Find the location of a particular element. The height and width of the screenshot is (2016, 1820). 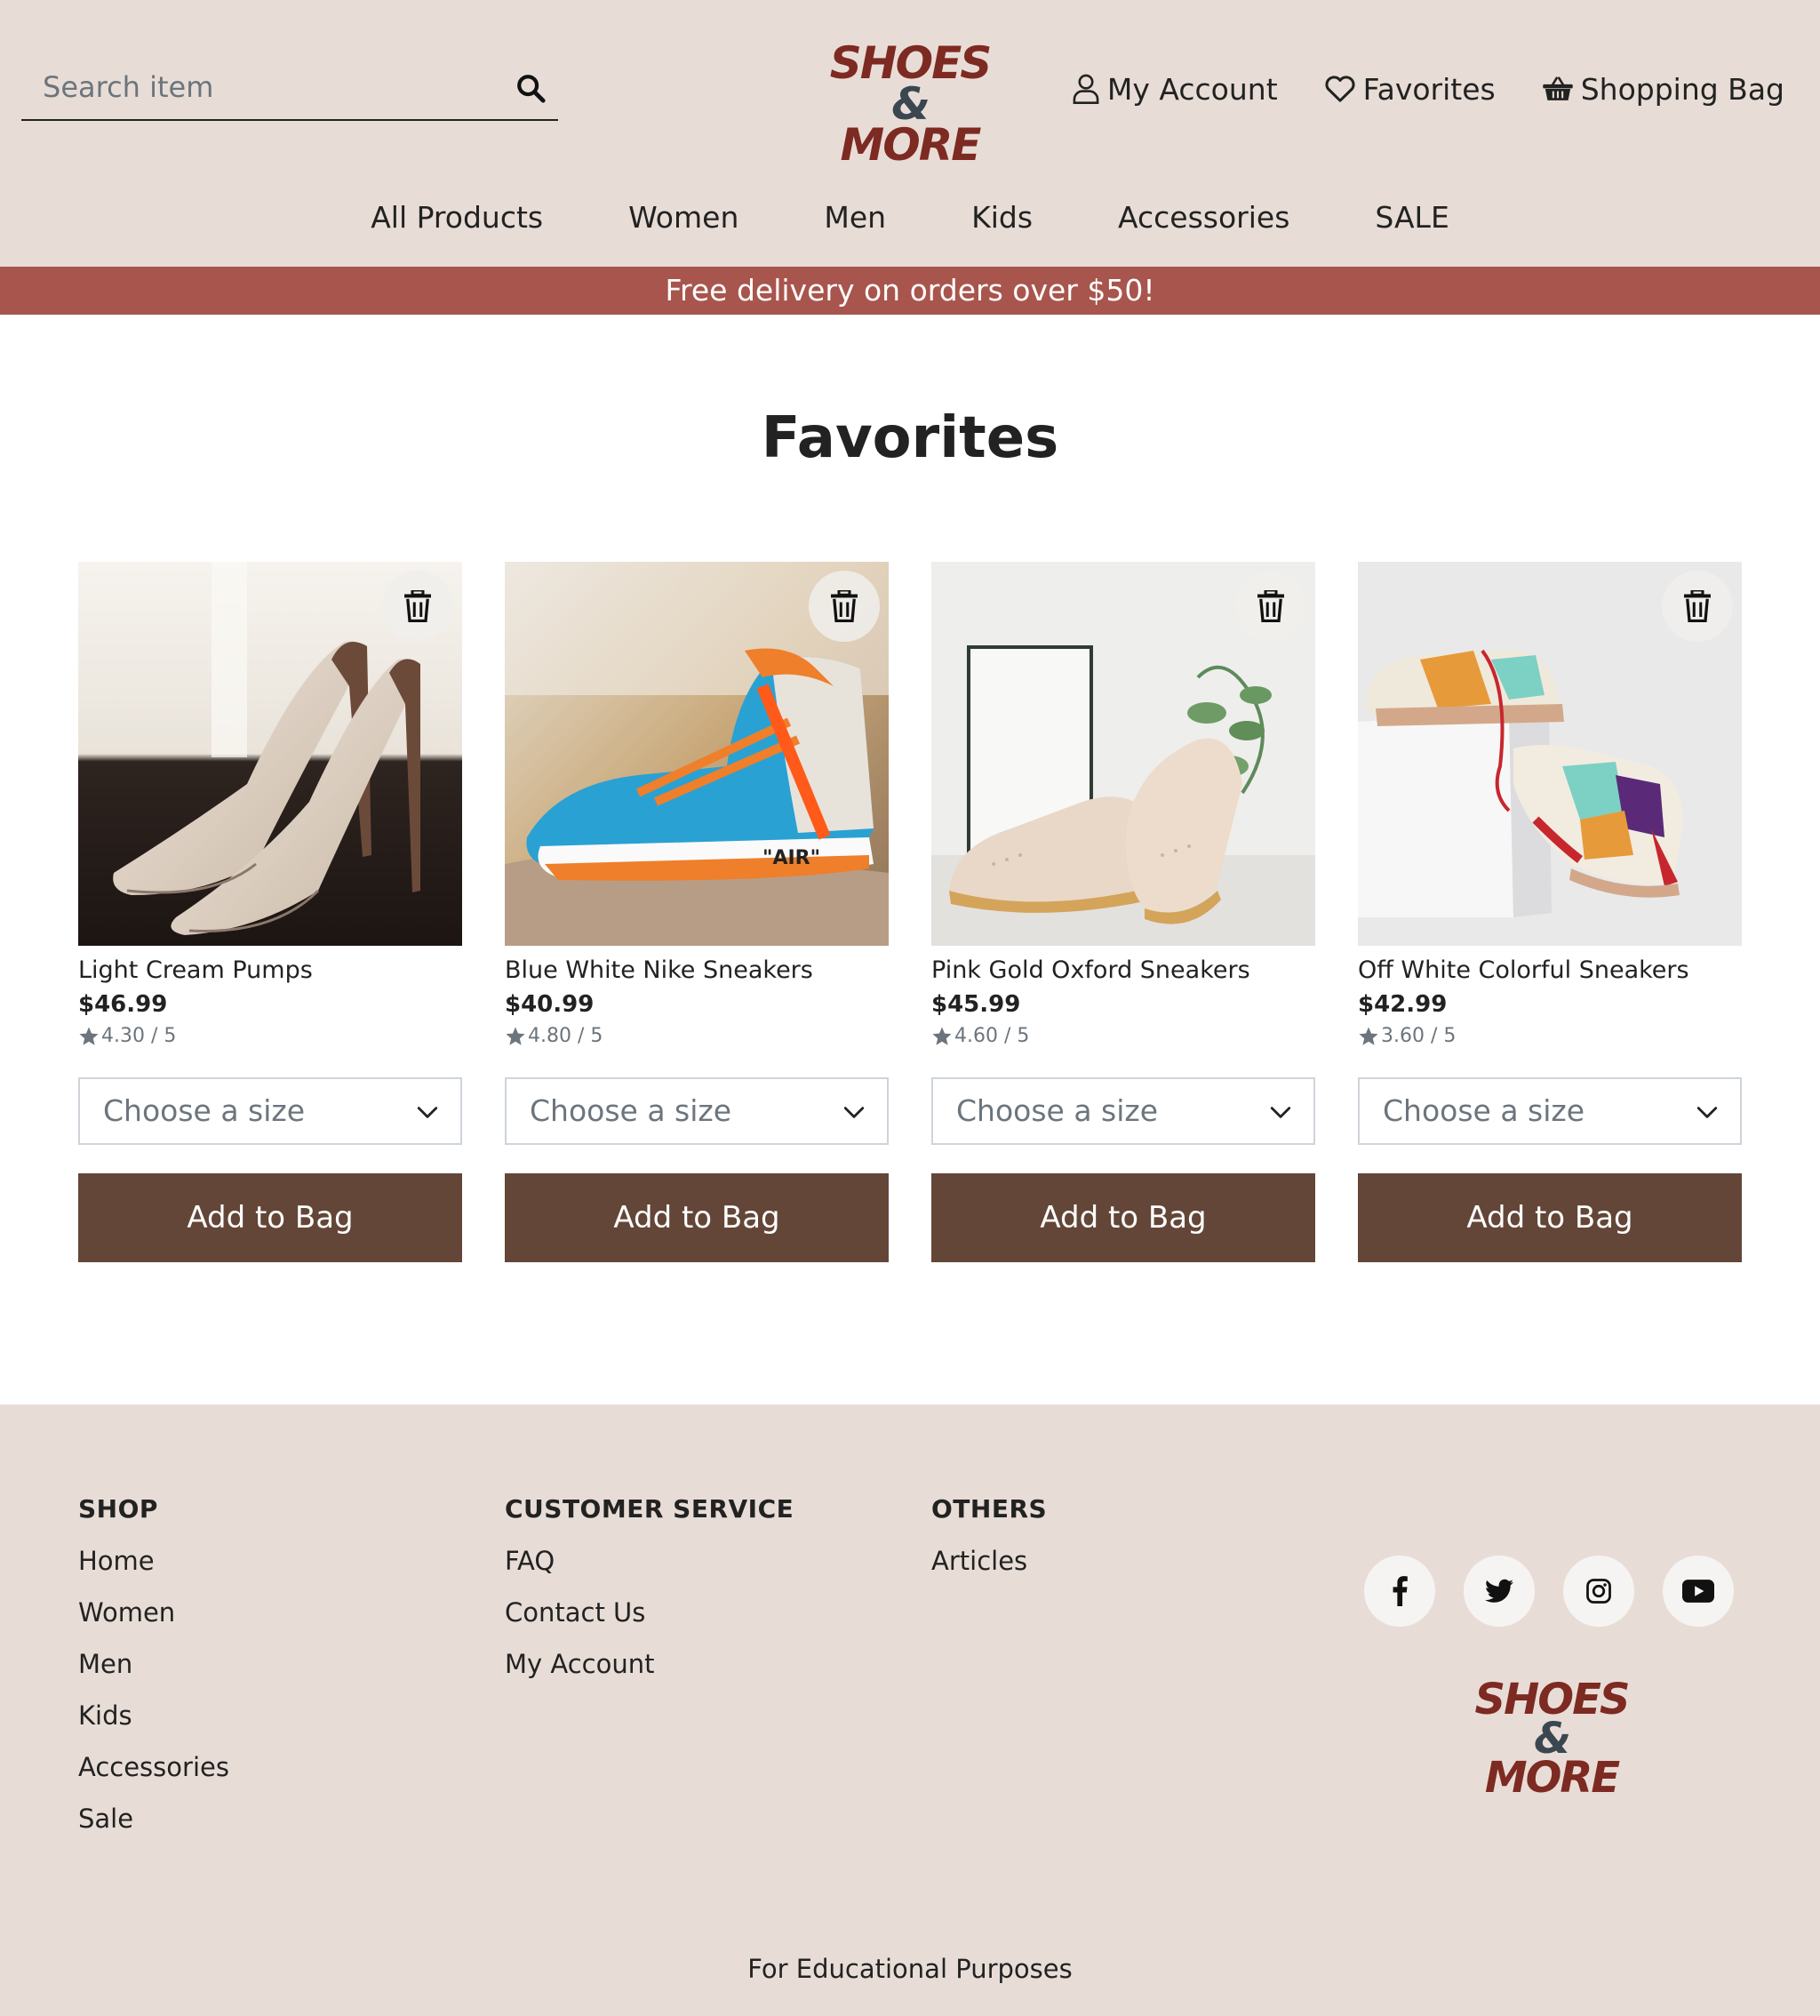

product-price: $42.99 is located at coordinates (1403, 1004).